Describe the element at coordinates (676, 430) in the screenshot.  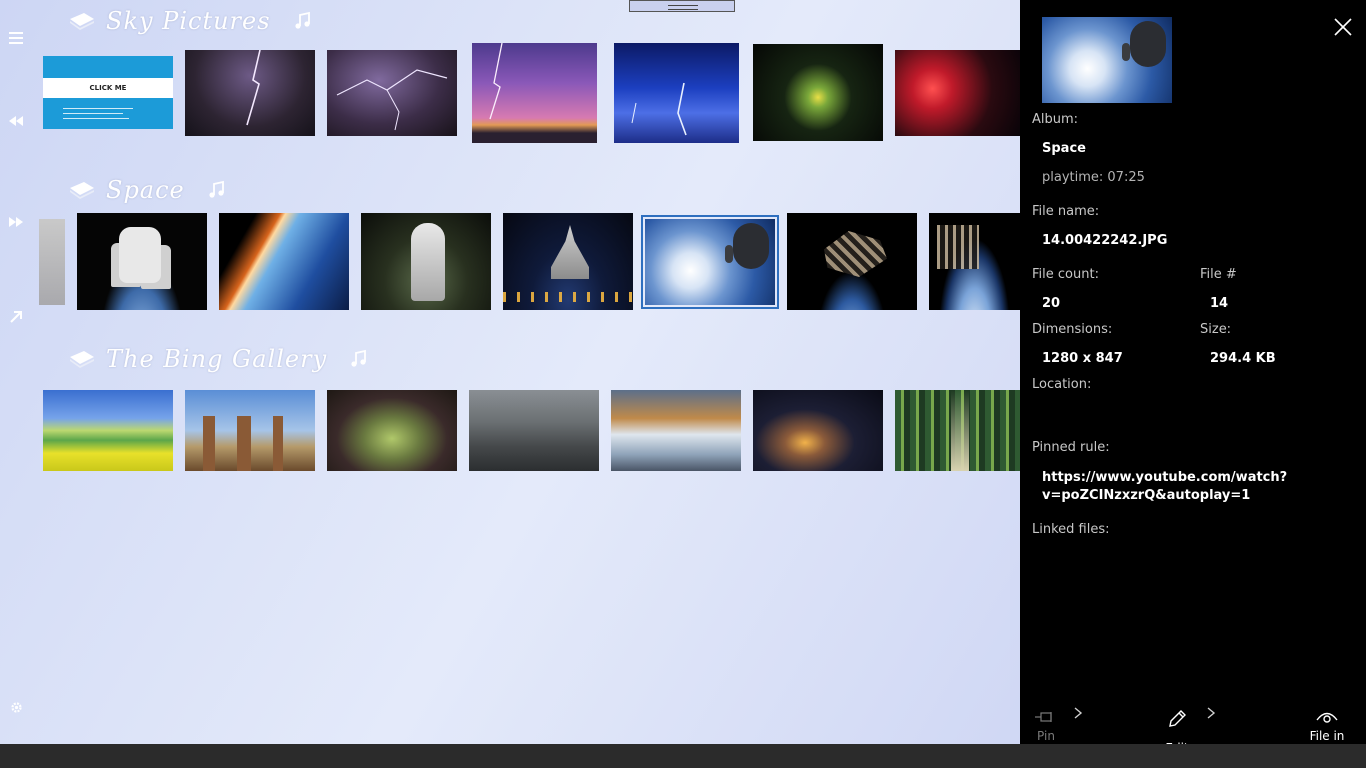
I see `thumbnail-winter-bridge` at that location.